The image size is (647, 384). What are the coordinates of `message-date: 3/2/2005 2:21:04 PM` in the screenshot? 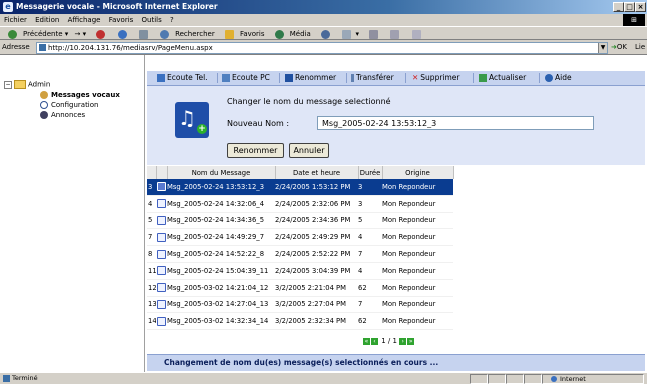 It's located at (316, 288).